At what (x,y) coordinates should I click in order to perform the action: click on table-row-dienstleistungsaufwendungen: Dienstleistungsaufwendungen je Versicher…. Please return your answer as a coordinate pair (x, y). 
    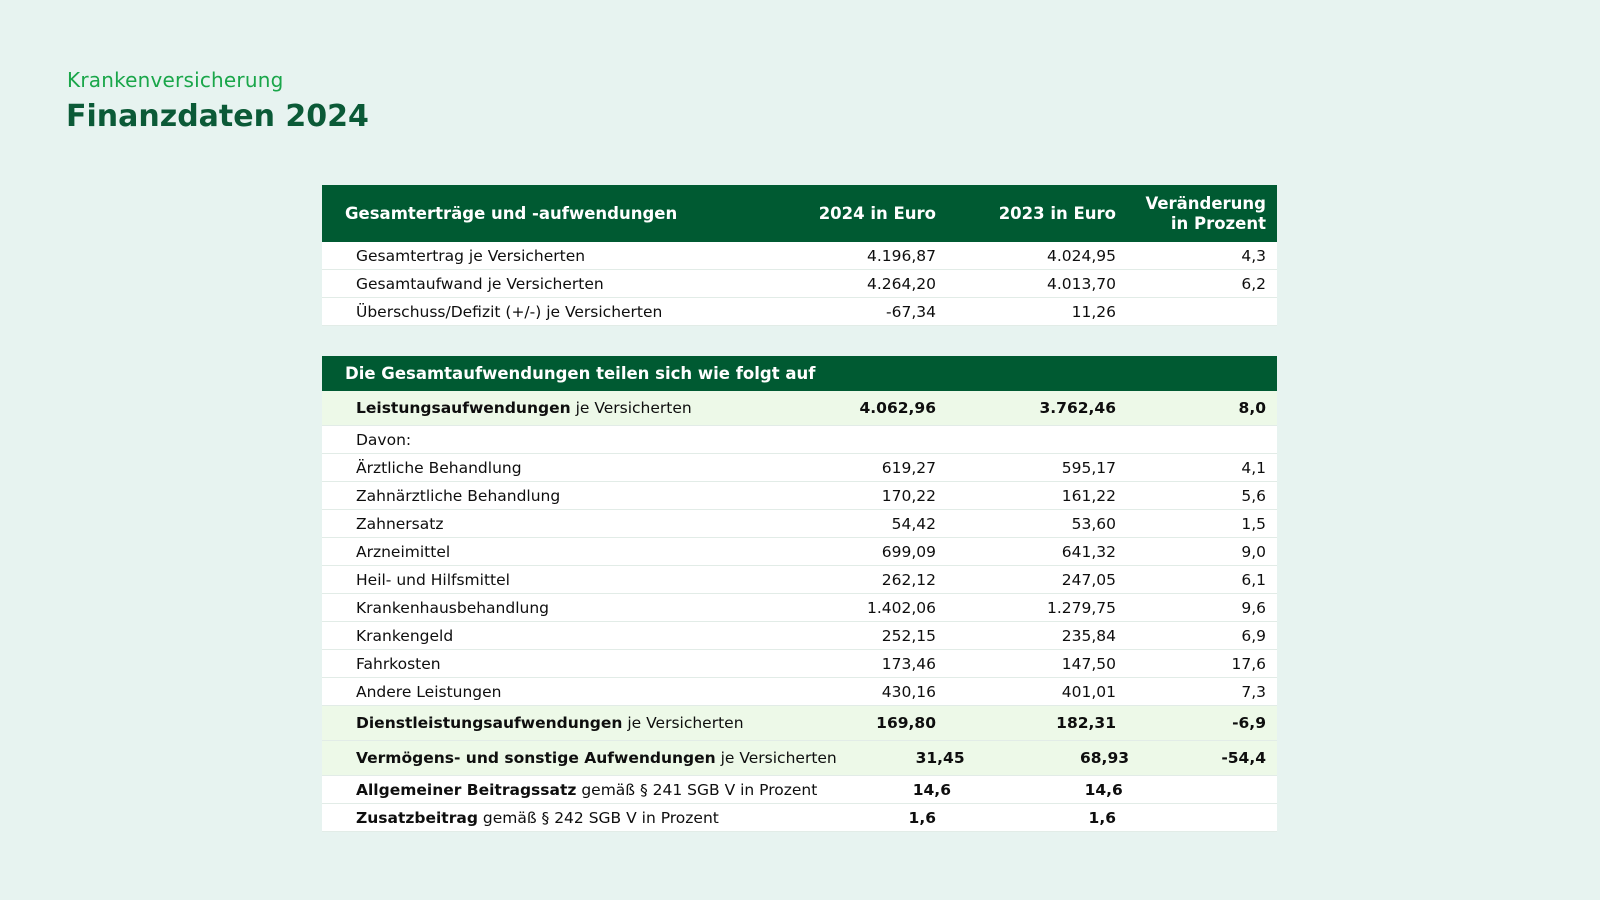
    Looking at the image, I should click on (799, 723).